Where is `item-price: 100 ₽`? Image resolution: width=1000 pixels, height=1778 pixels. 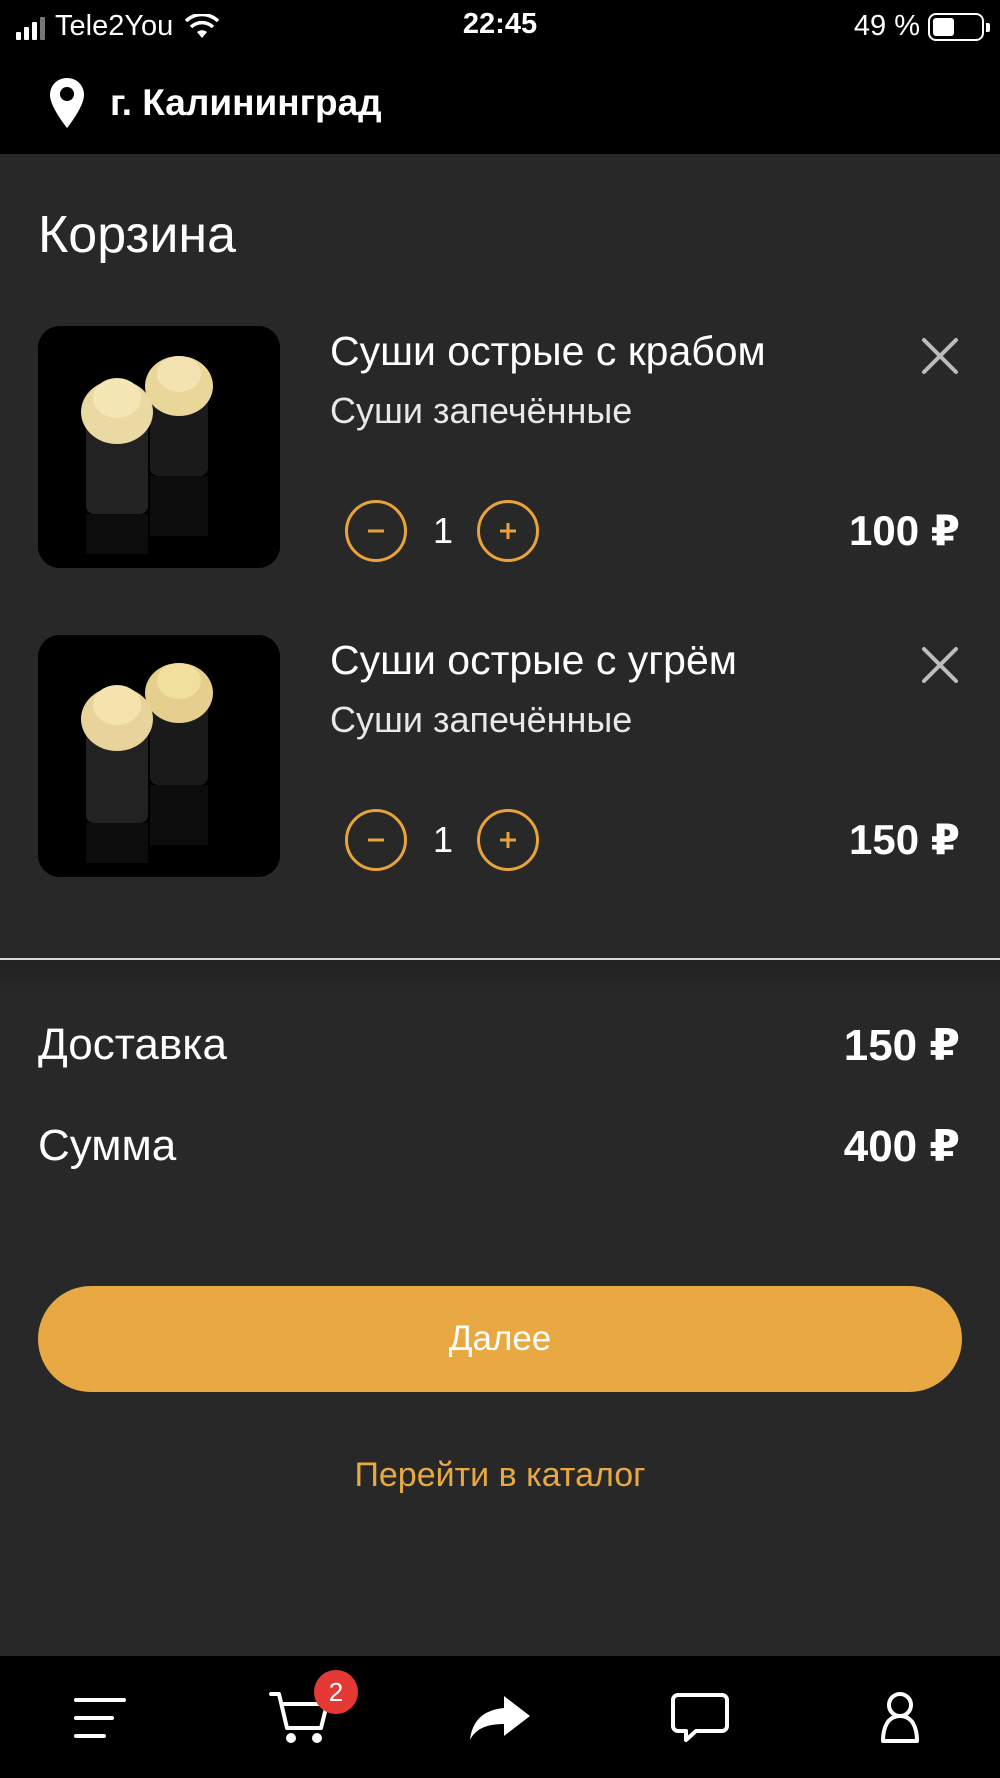
item-price: 100 ₽ is located at coordinates (904, 530).